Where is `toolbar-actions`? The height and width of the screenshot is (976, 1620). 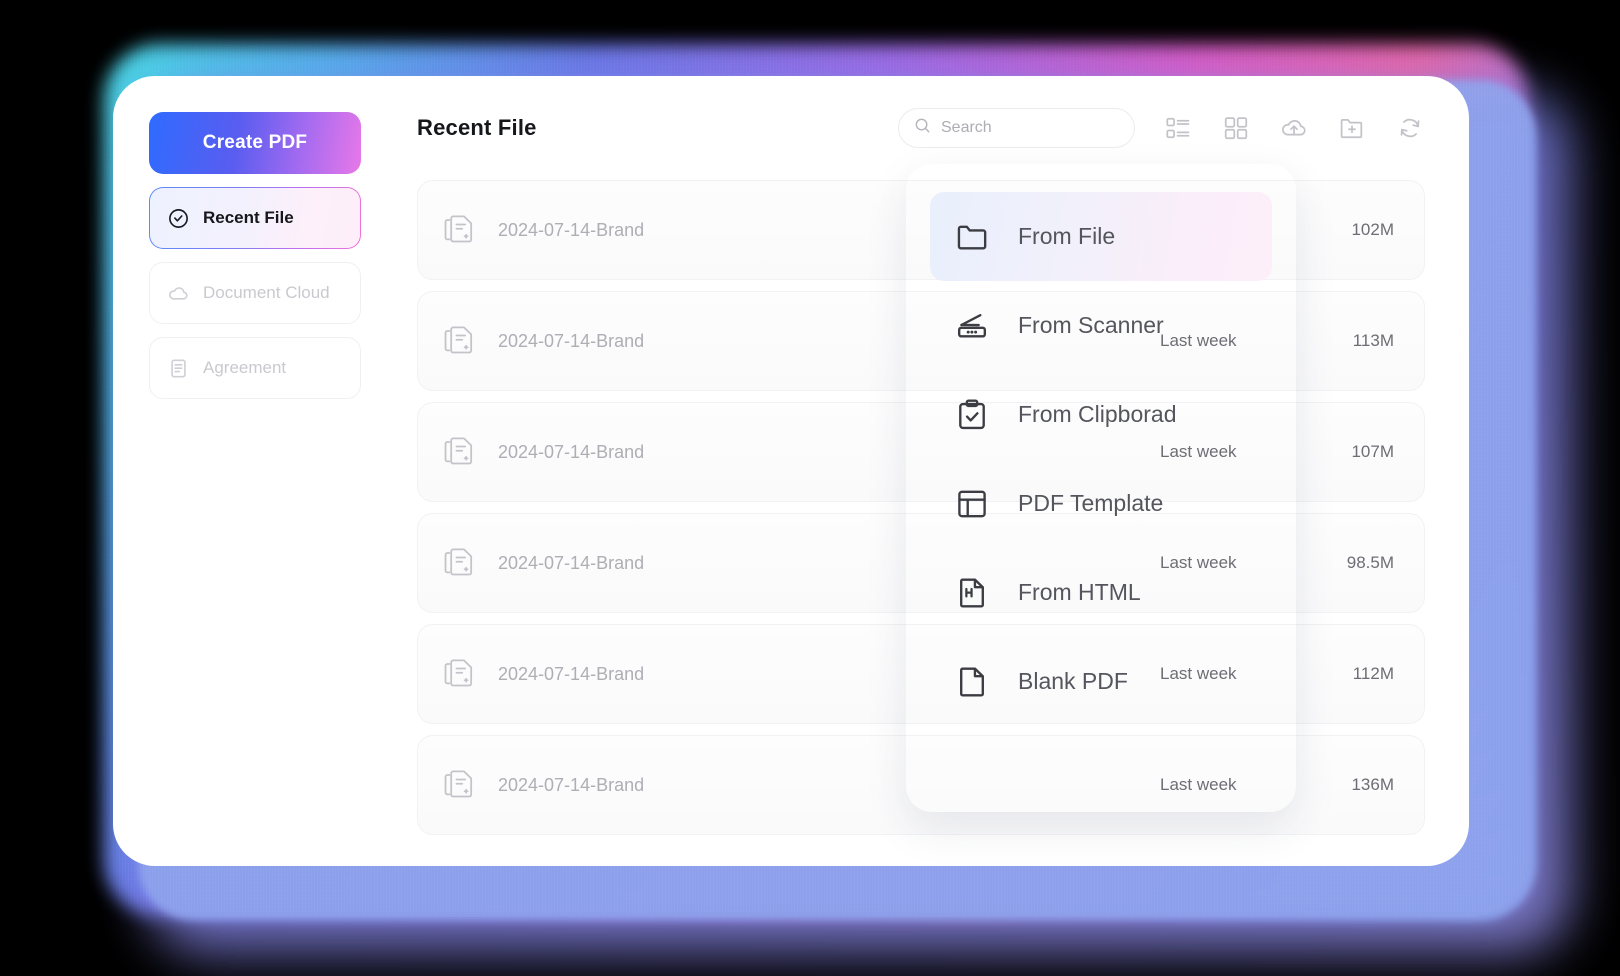 toolbar-actions is located at coordinates (1161, 128).